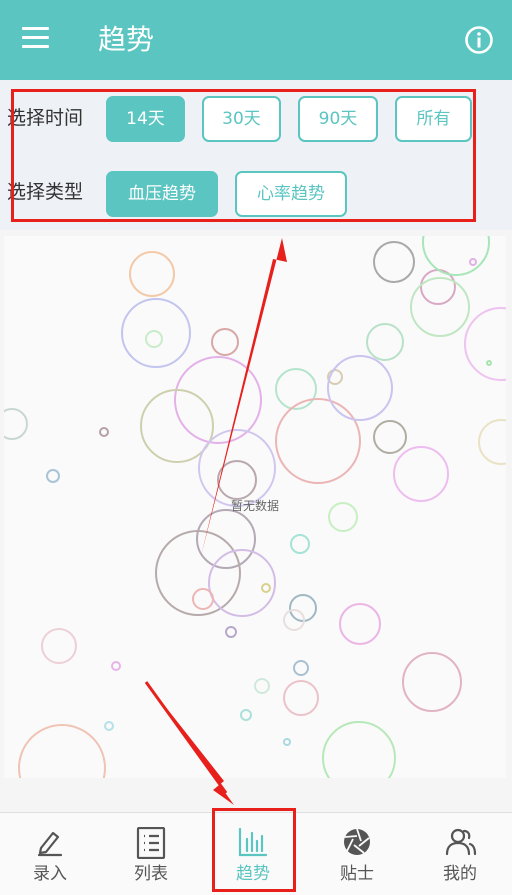  What do you see at coordinates (50, 874) in the screenshot?
I see `tab-entry-label: 录入` at bounding box center [50, 874].